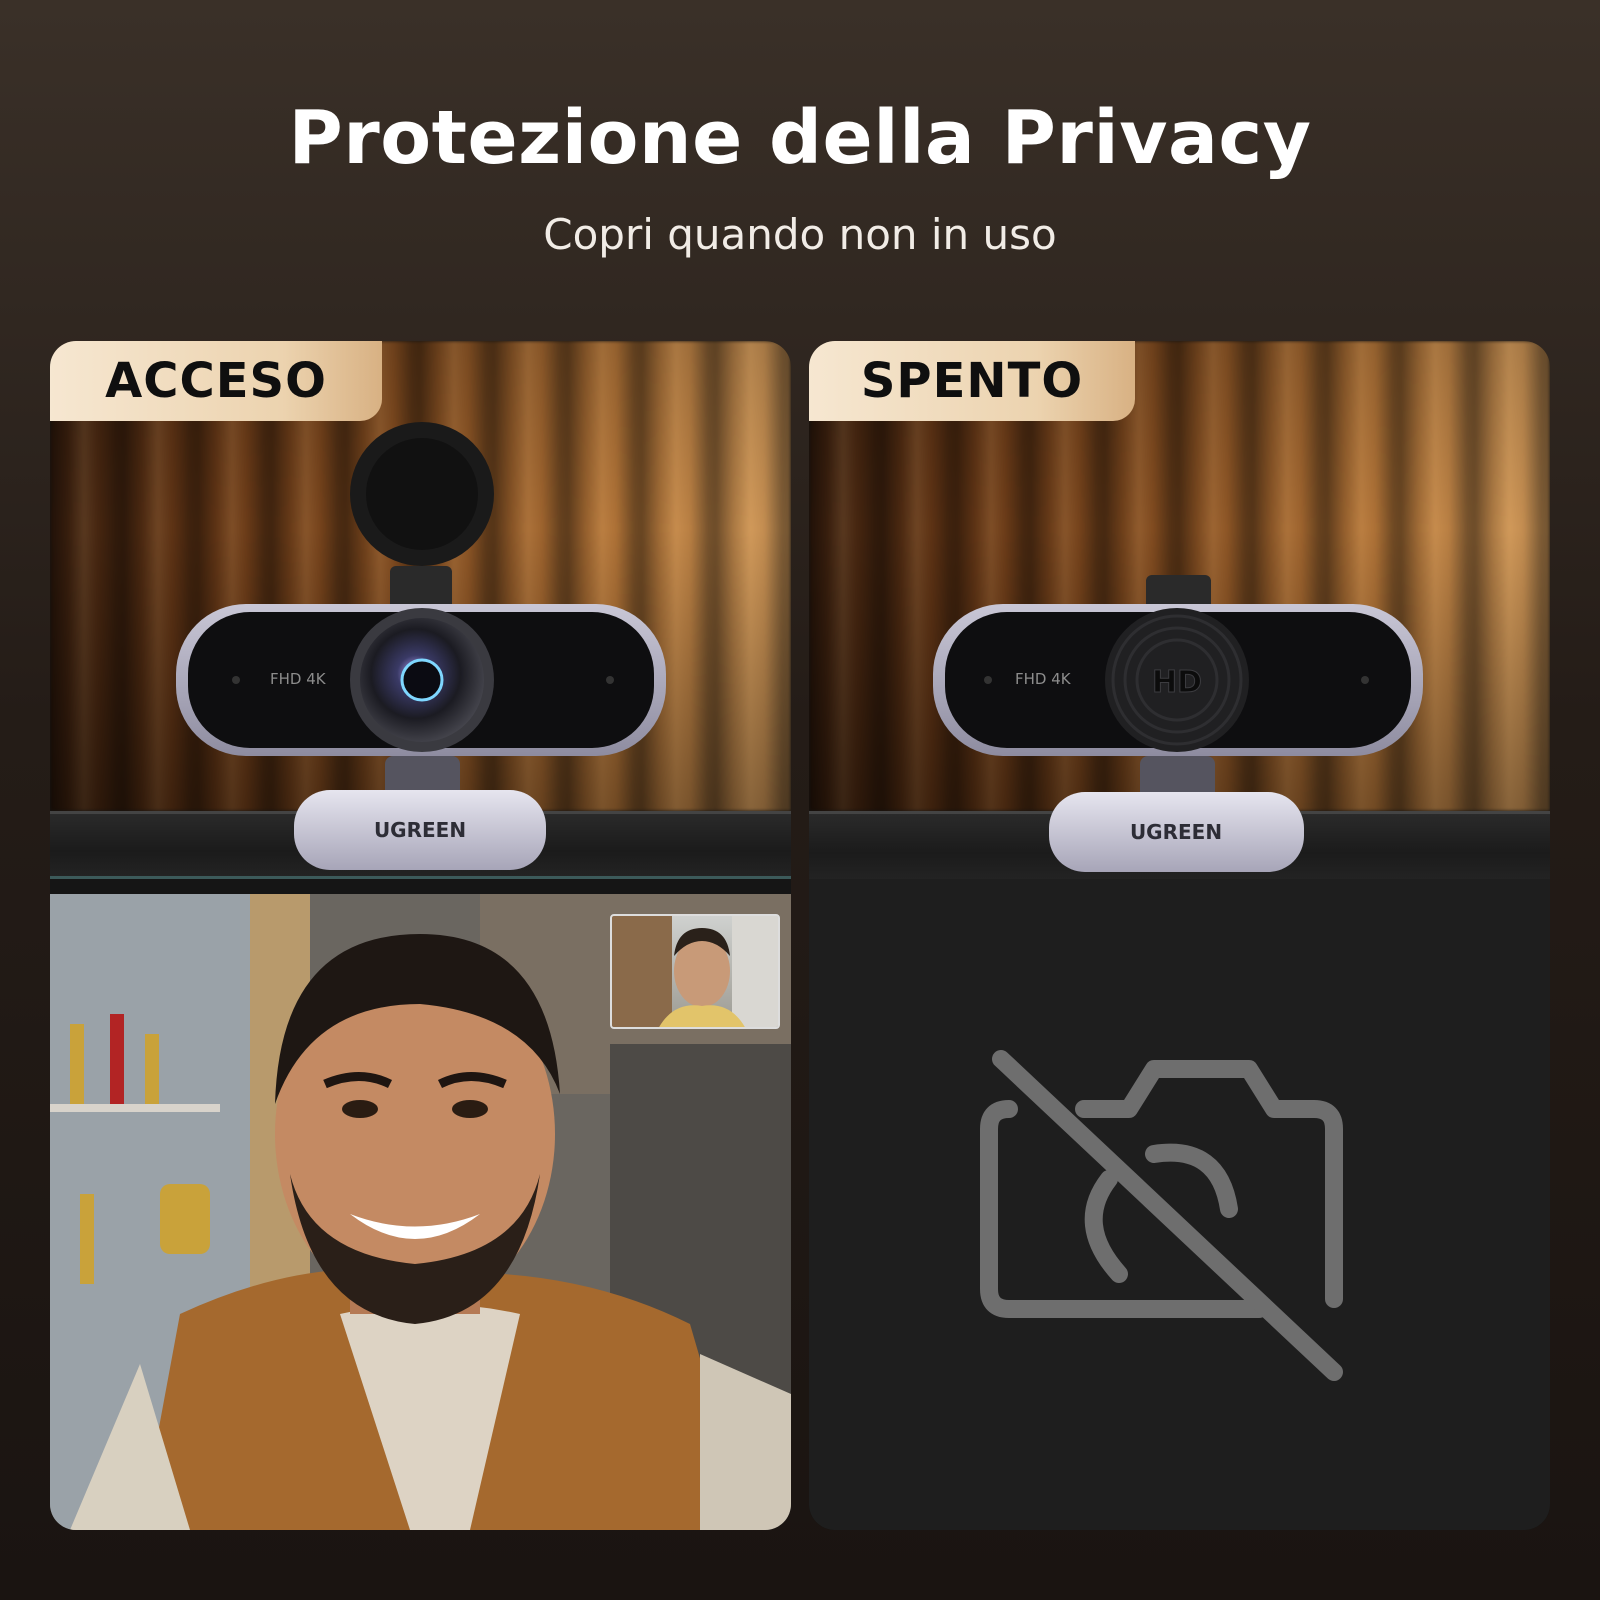 This screenshot has width=1600, height=1600. Describe the element at coordinates (421, 646) in the screenshot. I see `webcam-open: FHD 4K UGREEN` at that location.